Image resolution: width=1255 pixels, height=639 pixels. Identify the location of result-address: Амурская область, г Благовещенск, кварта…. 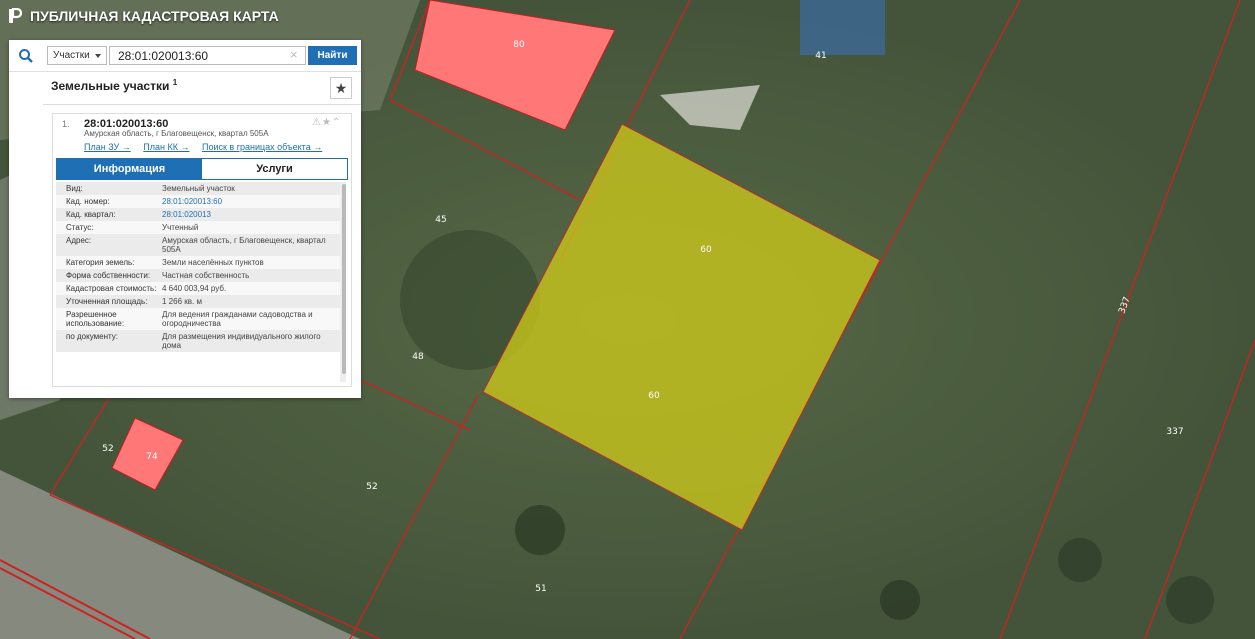
(176, 133).